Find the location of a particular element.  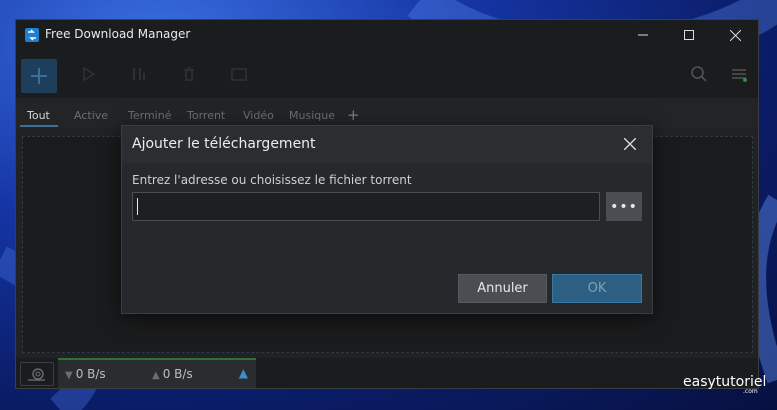

search-button is located at coordinates (699, 74).